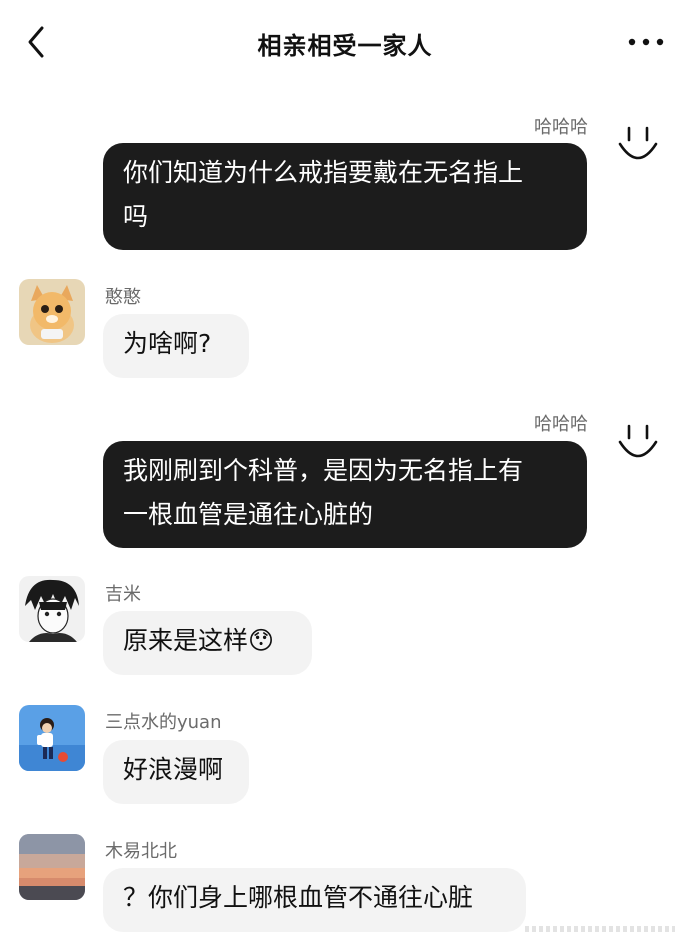 Image resolution: width=690 pixels, height=949 pixels. Describe the element at coordinates (199, 640) in the screenshot. I see `message-line: 原来是这样😯` at that location.